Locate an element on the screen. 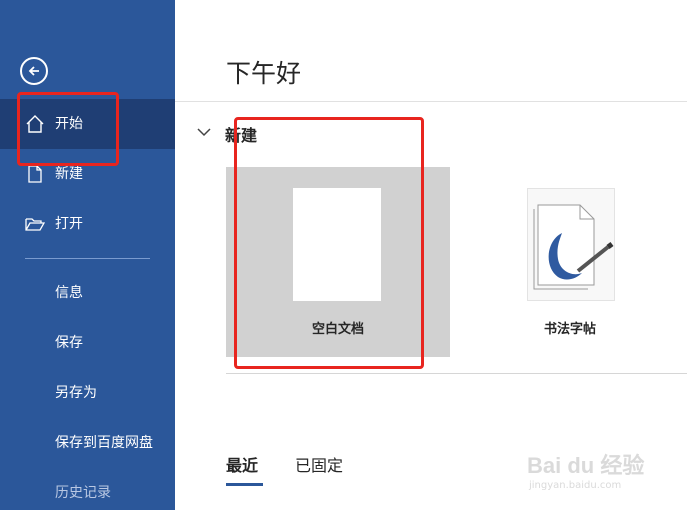 The width and height of the screenshot is (687, 510). baidu-watermark: Bai du 经验 jingyan.baidu.com is located at coordinates (602, 472).